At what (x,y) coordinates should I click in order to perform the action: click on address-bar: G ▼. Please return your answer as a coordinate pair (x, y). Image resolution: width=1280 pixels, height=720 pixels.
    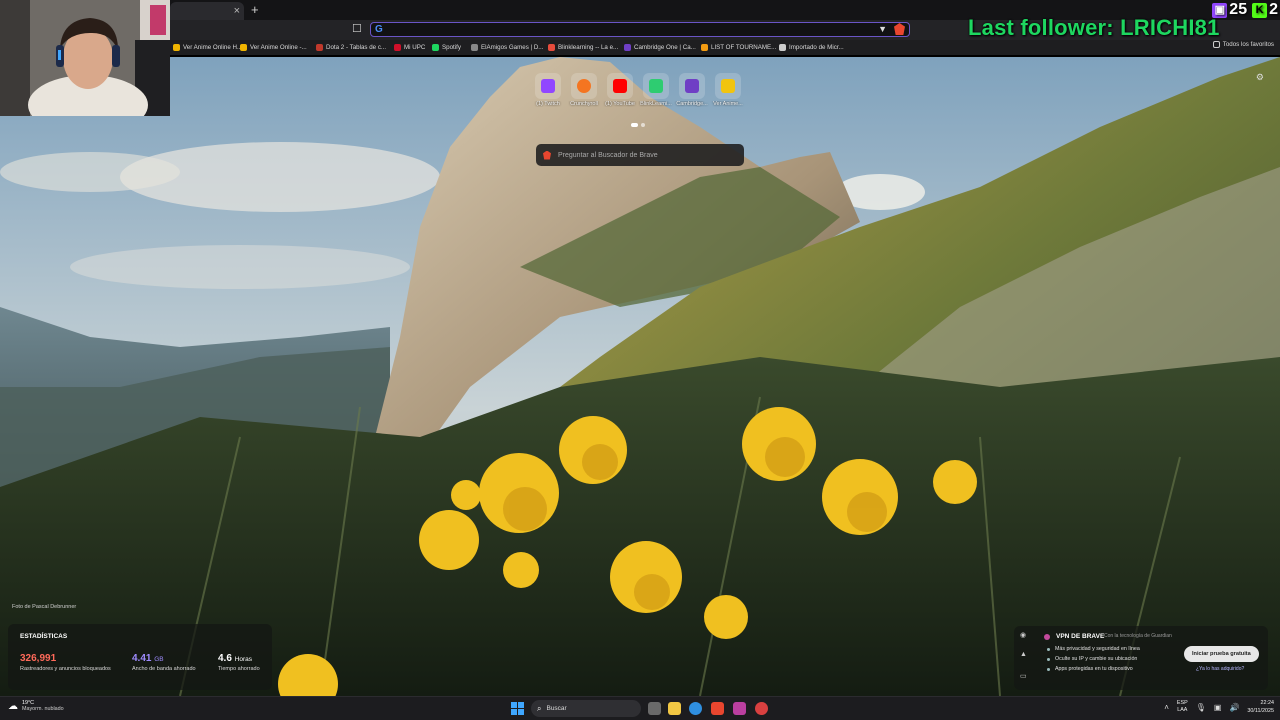
    Looking at the image, I should click on (640, 29).